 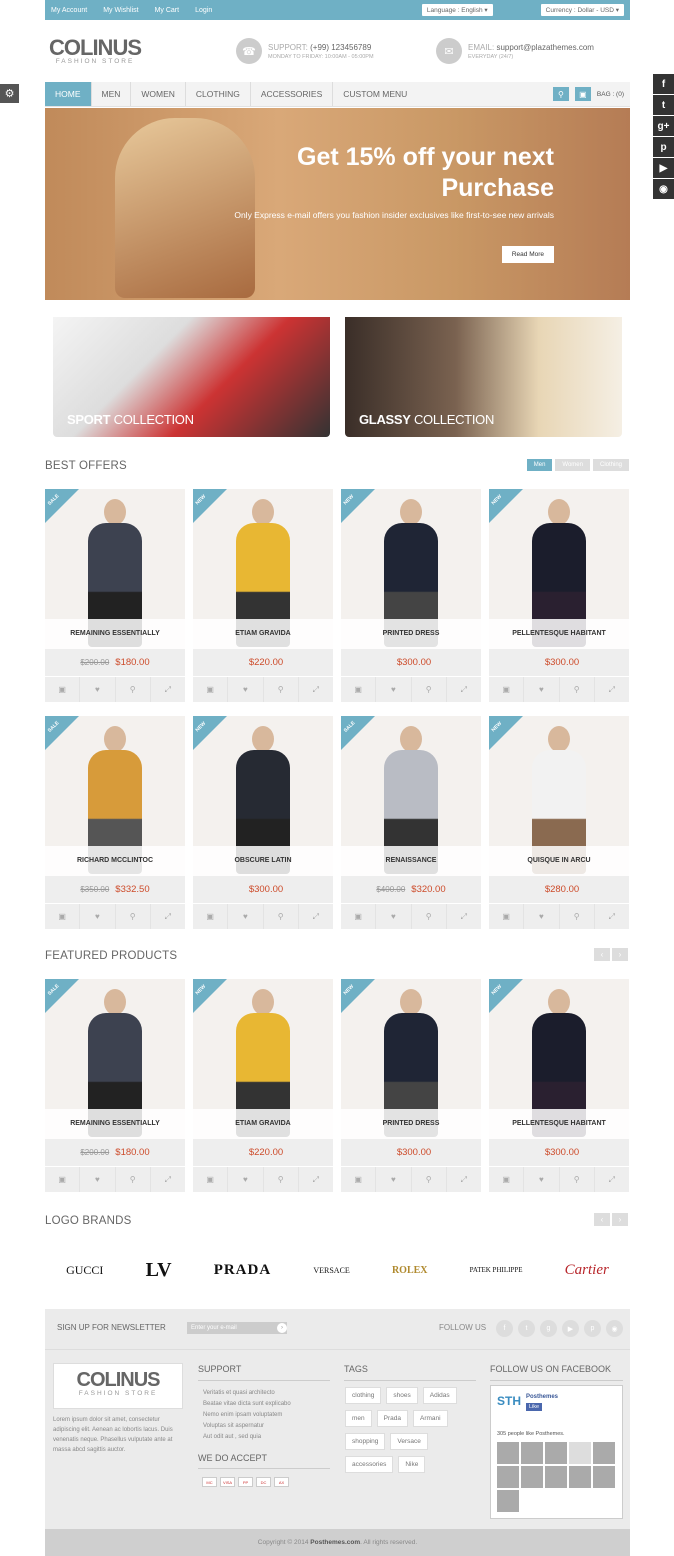 I want to click on footer-twitter-icon: t, so click(x=526, y=1328).